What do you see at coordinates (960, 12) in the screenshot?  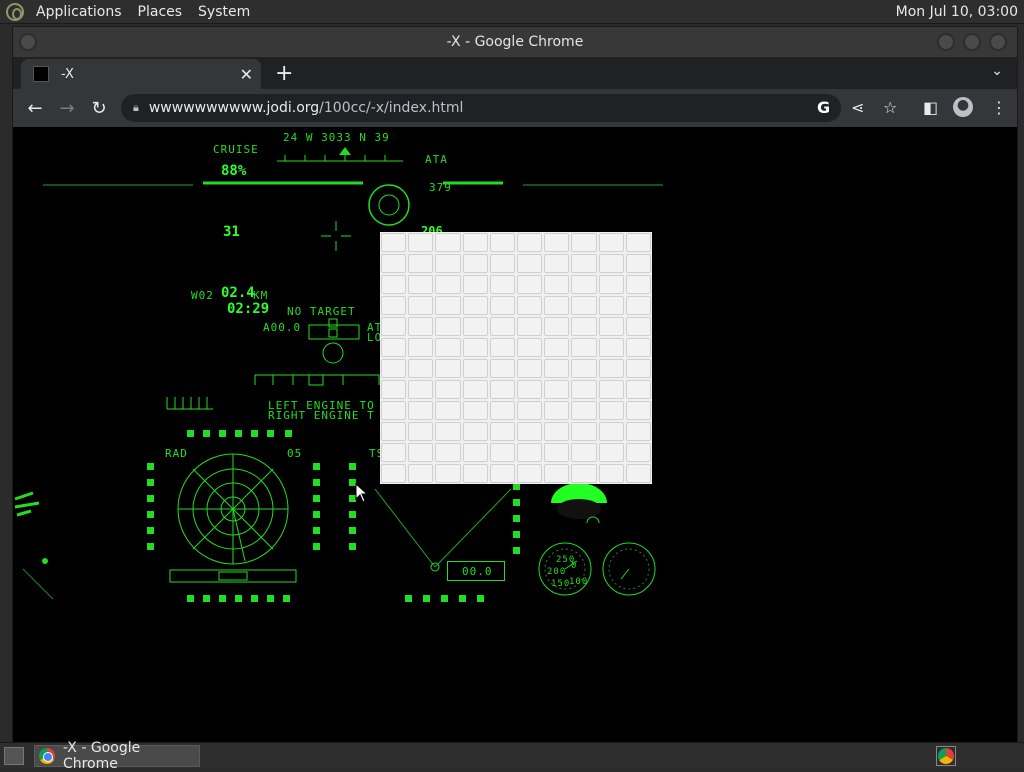 I see `clock: Mon Jul 10, 03:00` at bounding box center [960, 12].